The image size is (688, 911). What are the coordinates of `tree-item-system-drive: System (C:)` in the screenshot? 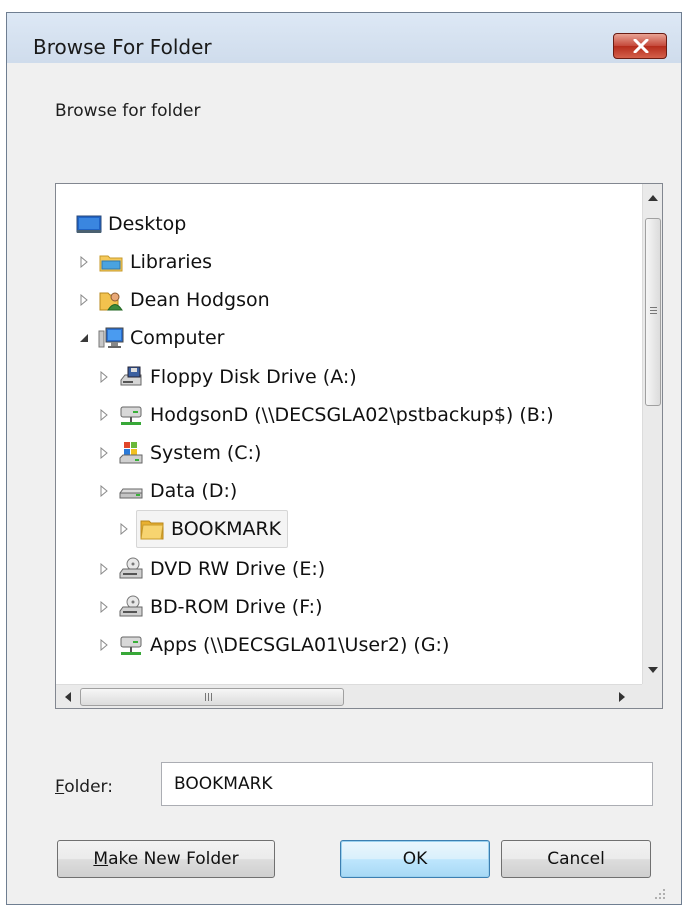 It's located at (181, 453).